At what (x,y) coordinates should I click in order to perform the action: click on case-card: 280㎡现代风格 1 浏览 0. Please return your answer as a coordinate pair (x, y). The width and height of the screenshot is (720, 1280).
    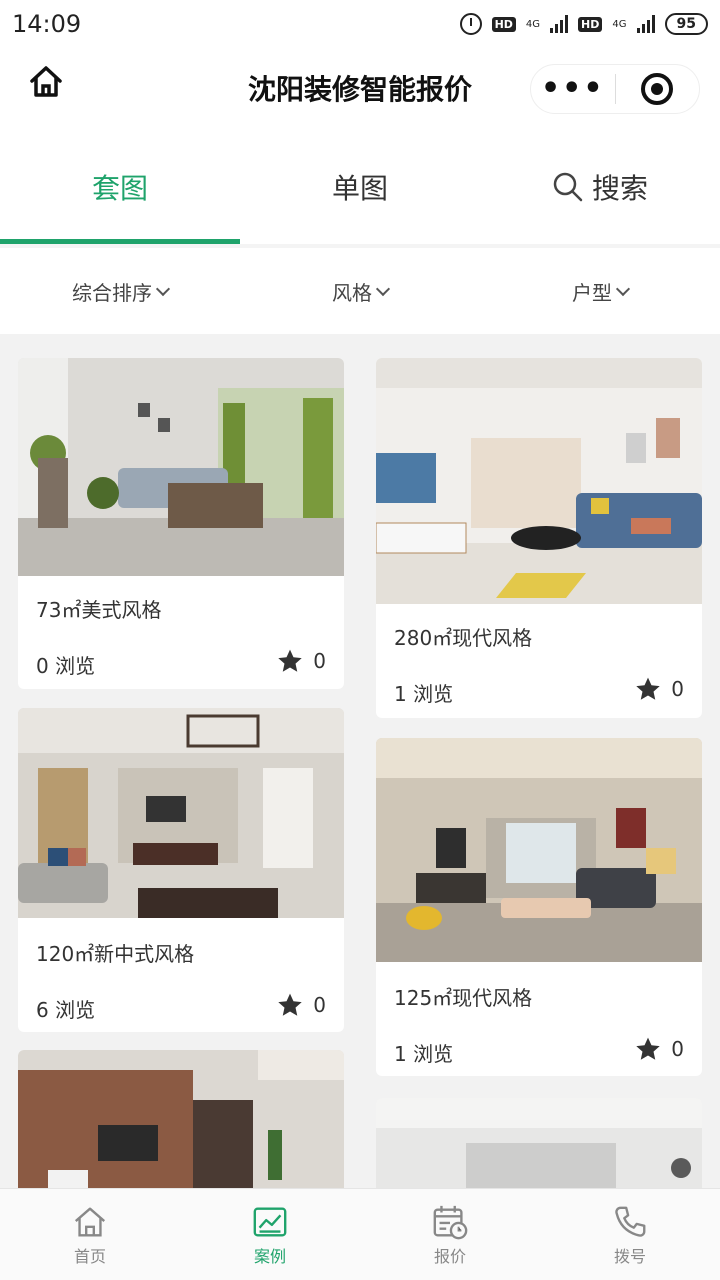
    Looking at the image, I should click on (539, 538).